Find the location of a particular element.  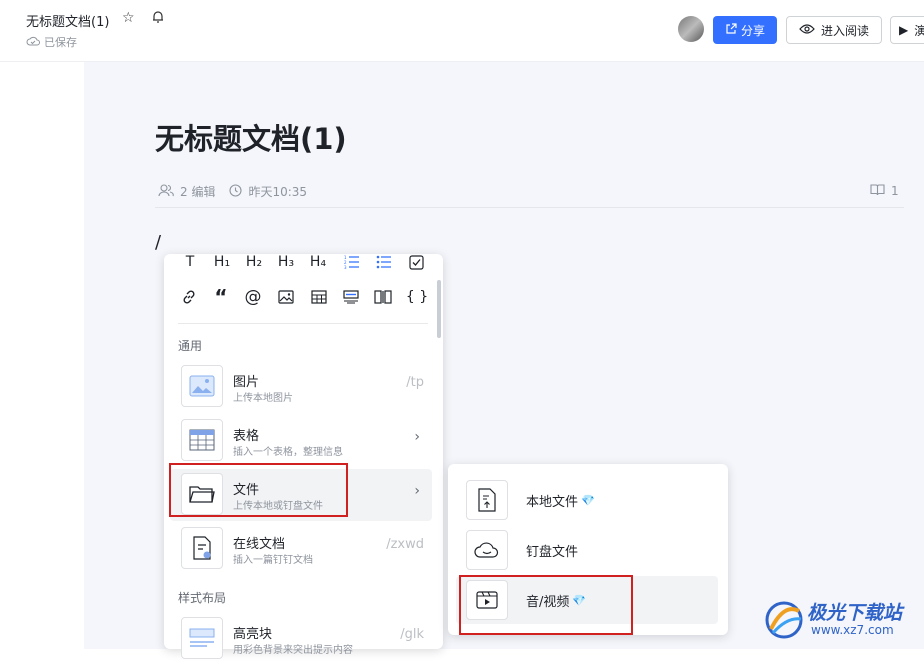

menu-scrollbar is located at coordinates (439, 309).